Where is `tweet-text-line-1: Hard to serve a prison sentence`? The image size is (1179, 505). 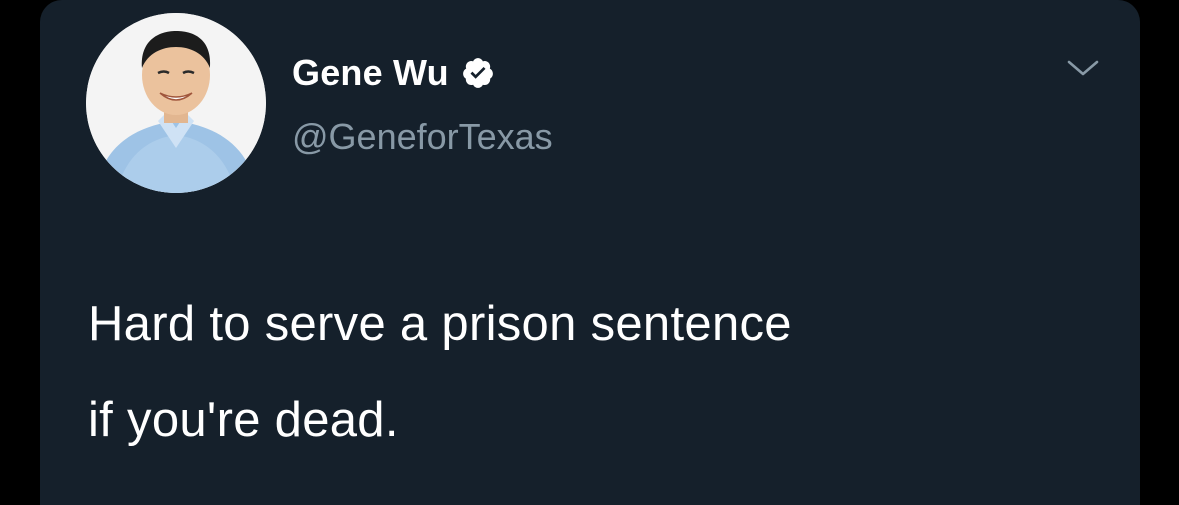
tweet-text-line-1: Hard to serve a prison sentence is located at coordinates (440, 324).